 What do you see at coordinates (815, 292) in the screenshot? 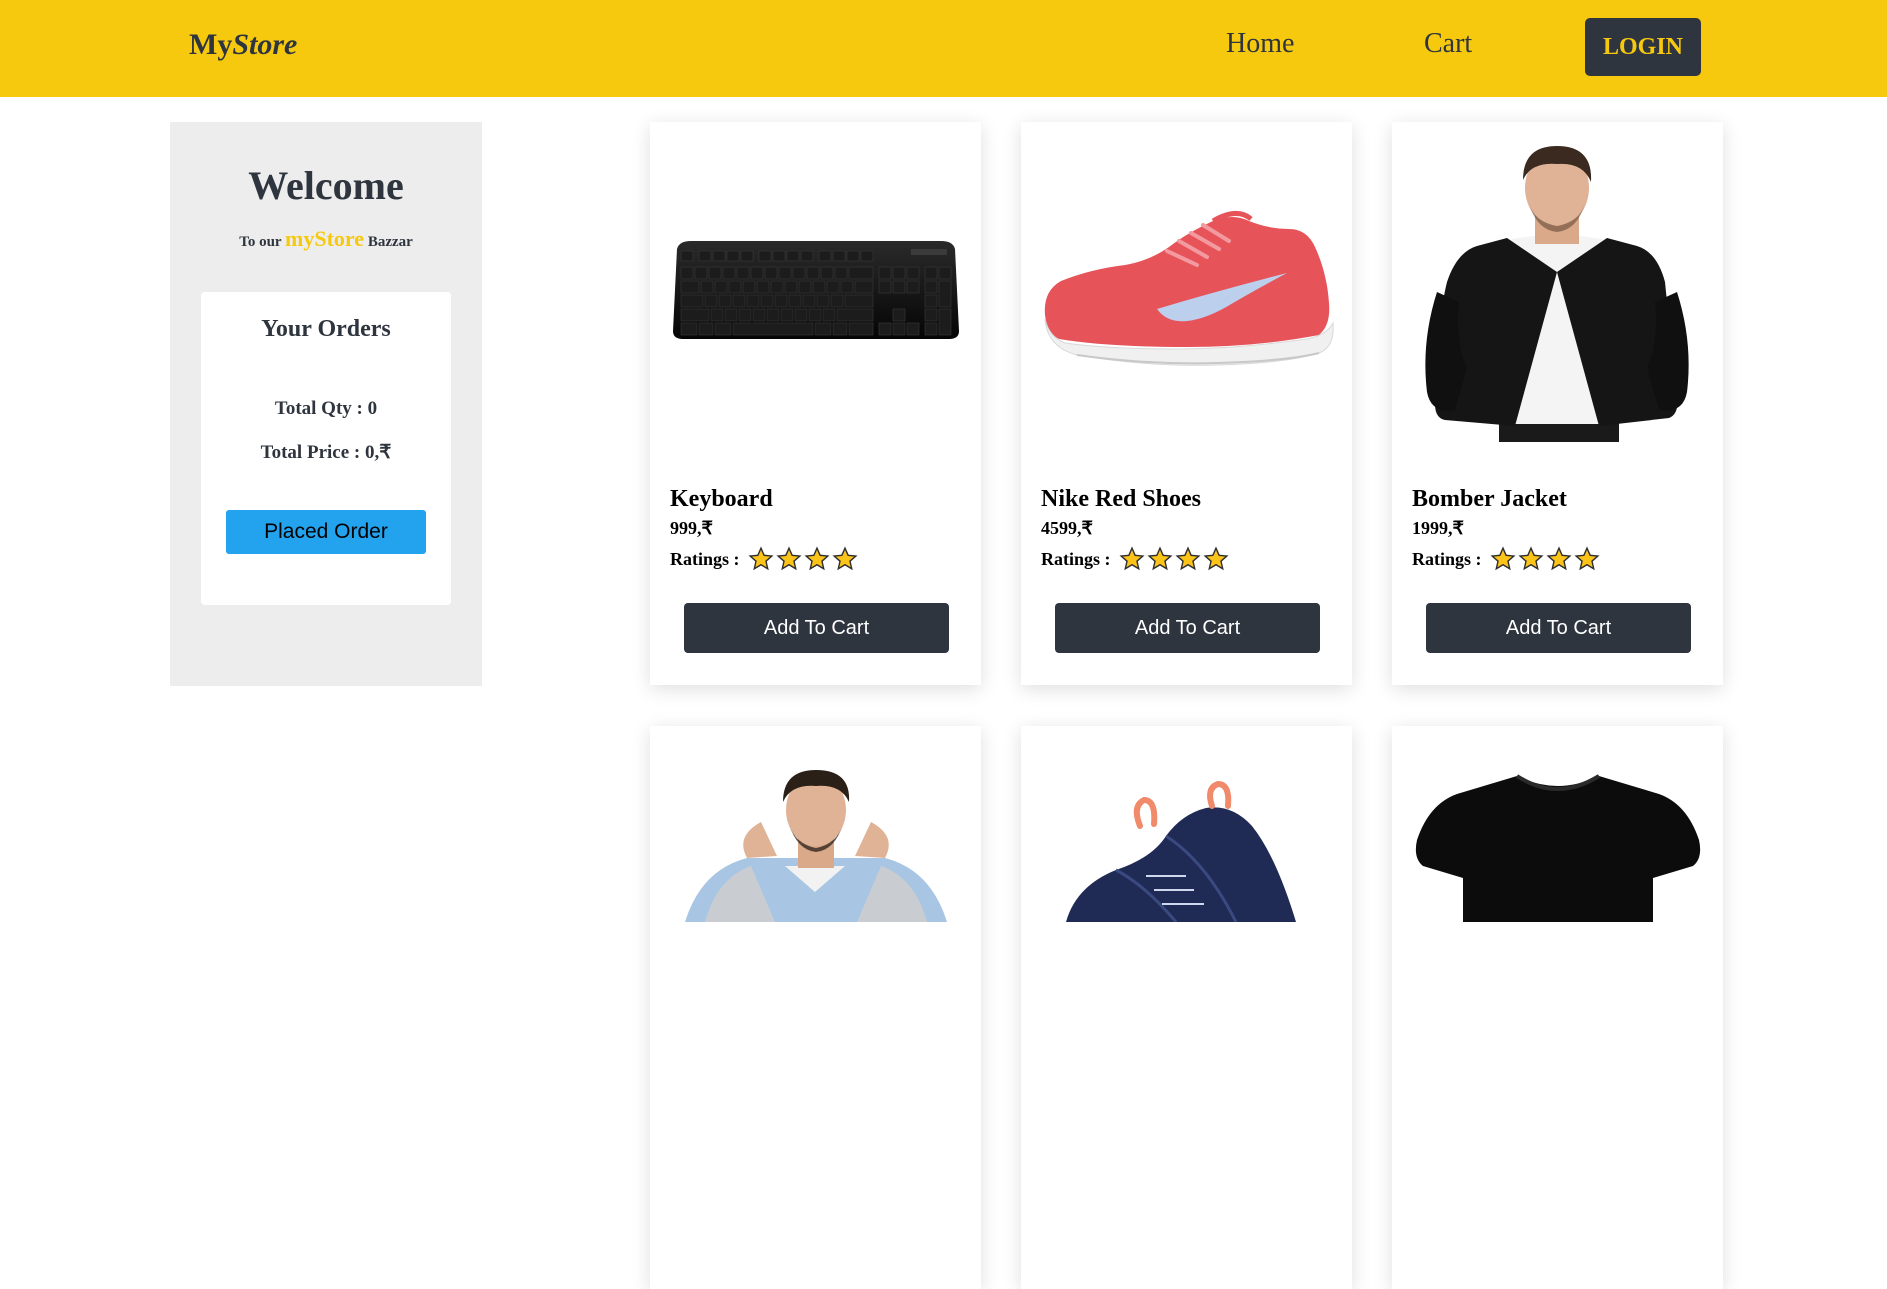
I see `keyboard-image` at bounding box center [815, 292].